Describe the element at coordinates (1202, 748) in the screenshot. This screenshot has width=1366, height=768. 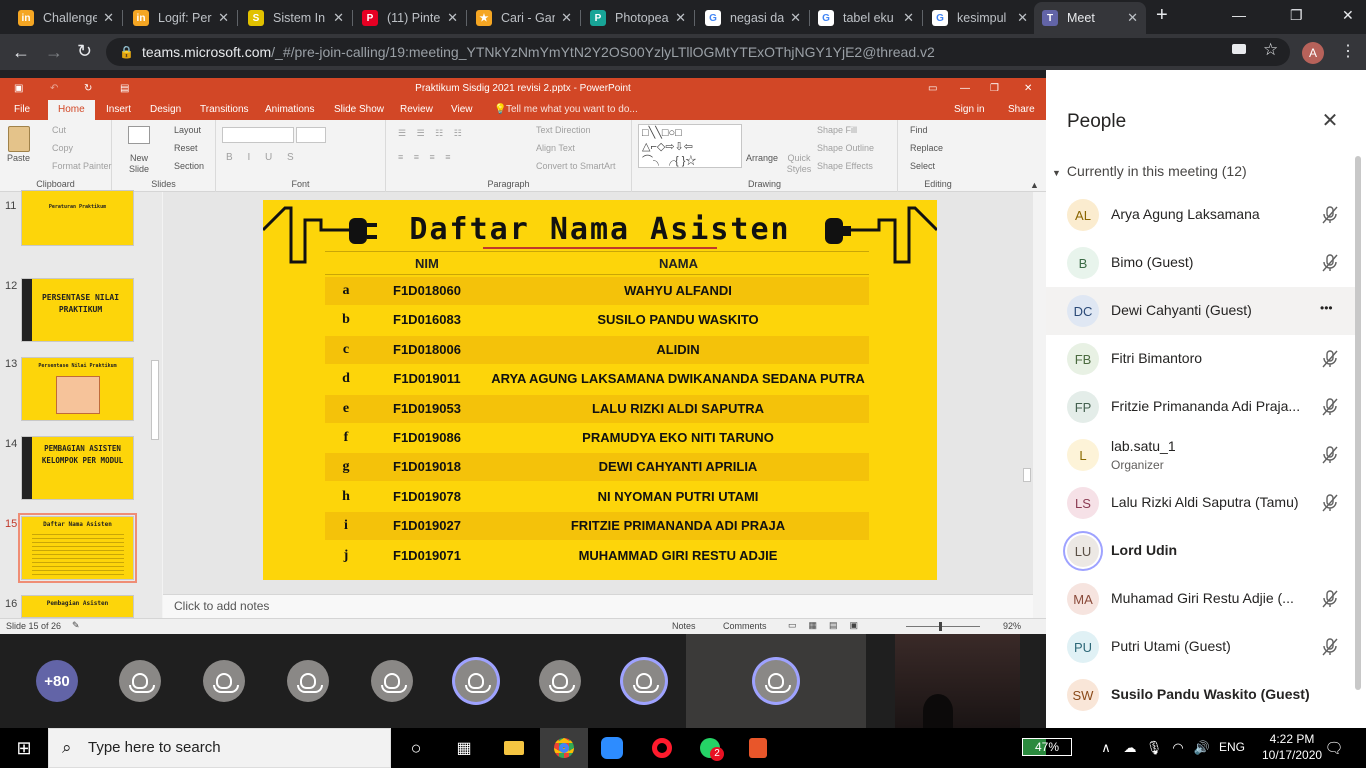
I see `volume-icon: 🔊` at that location.